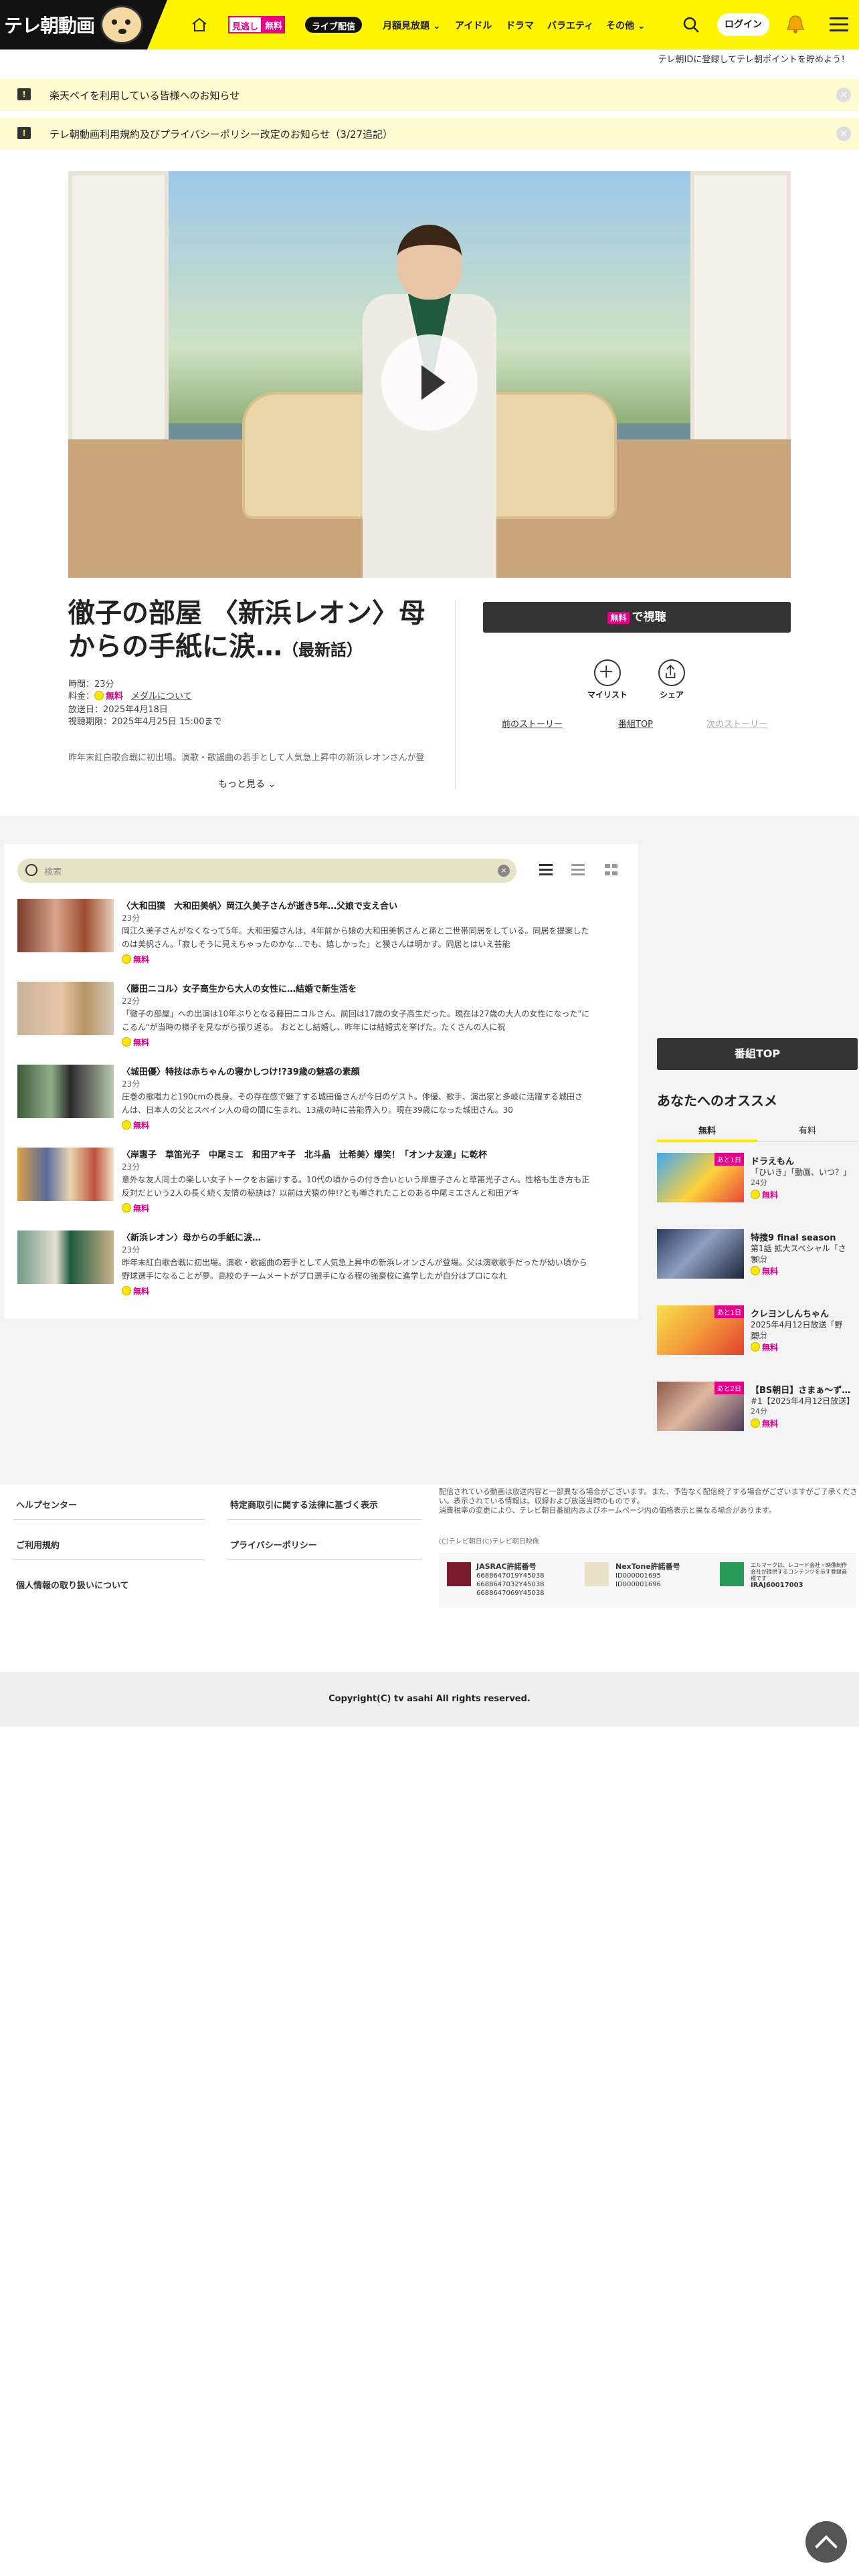  I want to click on program-top-link: 番組TOP, so click(635, 724).